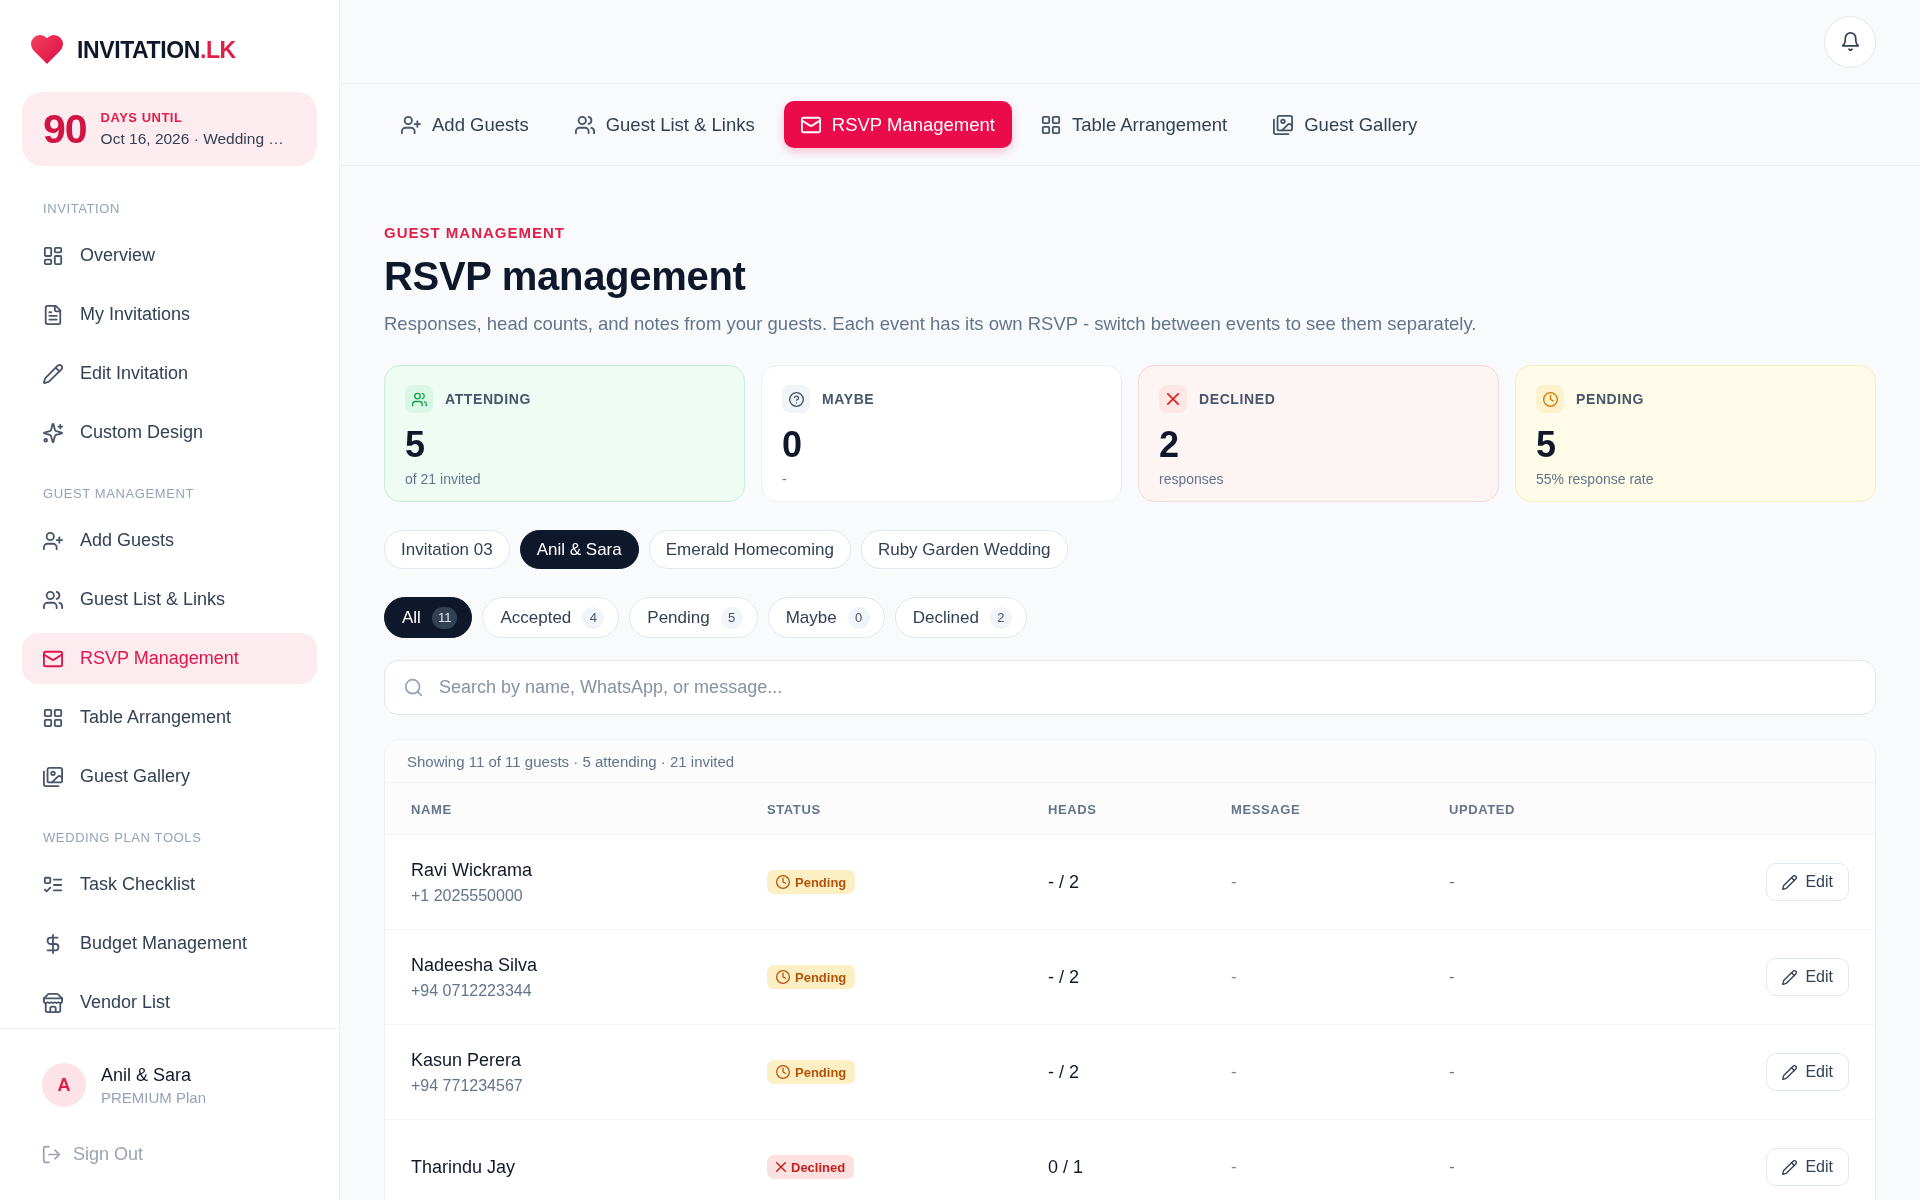 The height and width of the screenshot is (1200, 1920). I want to click on filter-chip: All 11, so click(428, 617).